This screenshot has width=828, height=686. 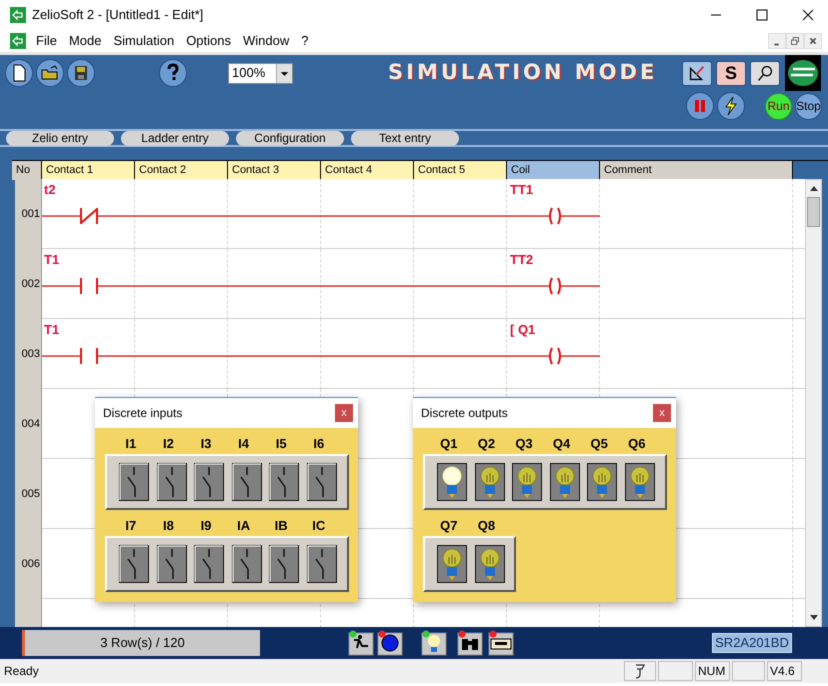 I want to click on s-button: S, so click(x=731, y=73).